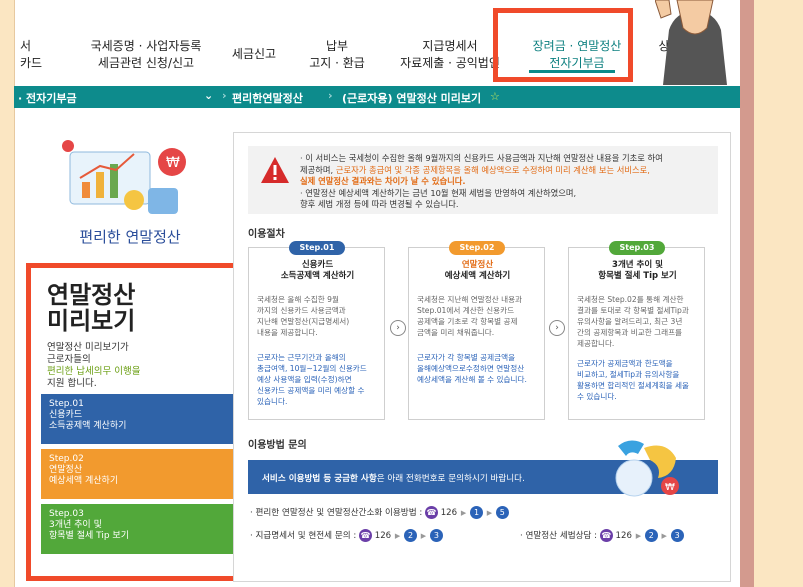 The height and width of the screenshot is (587, 803). I want to click on card-title-line: 연말정산, so click(477, 265).